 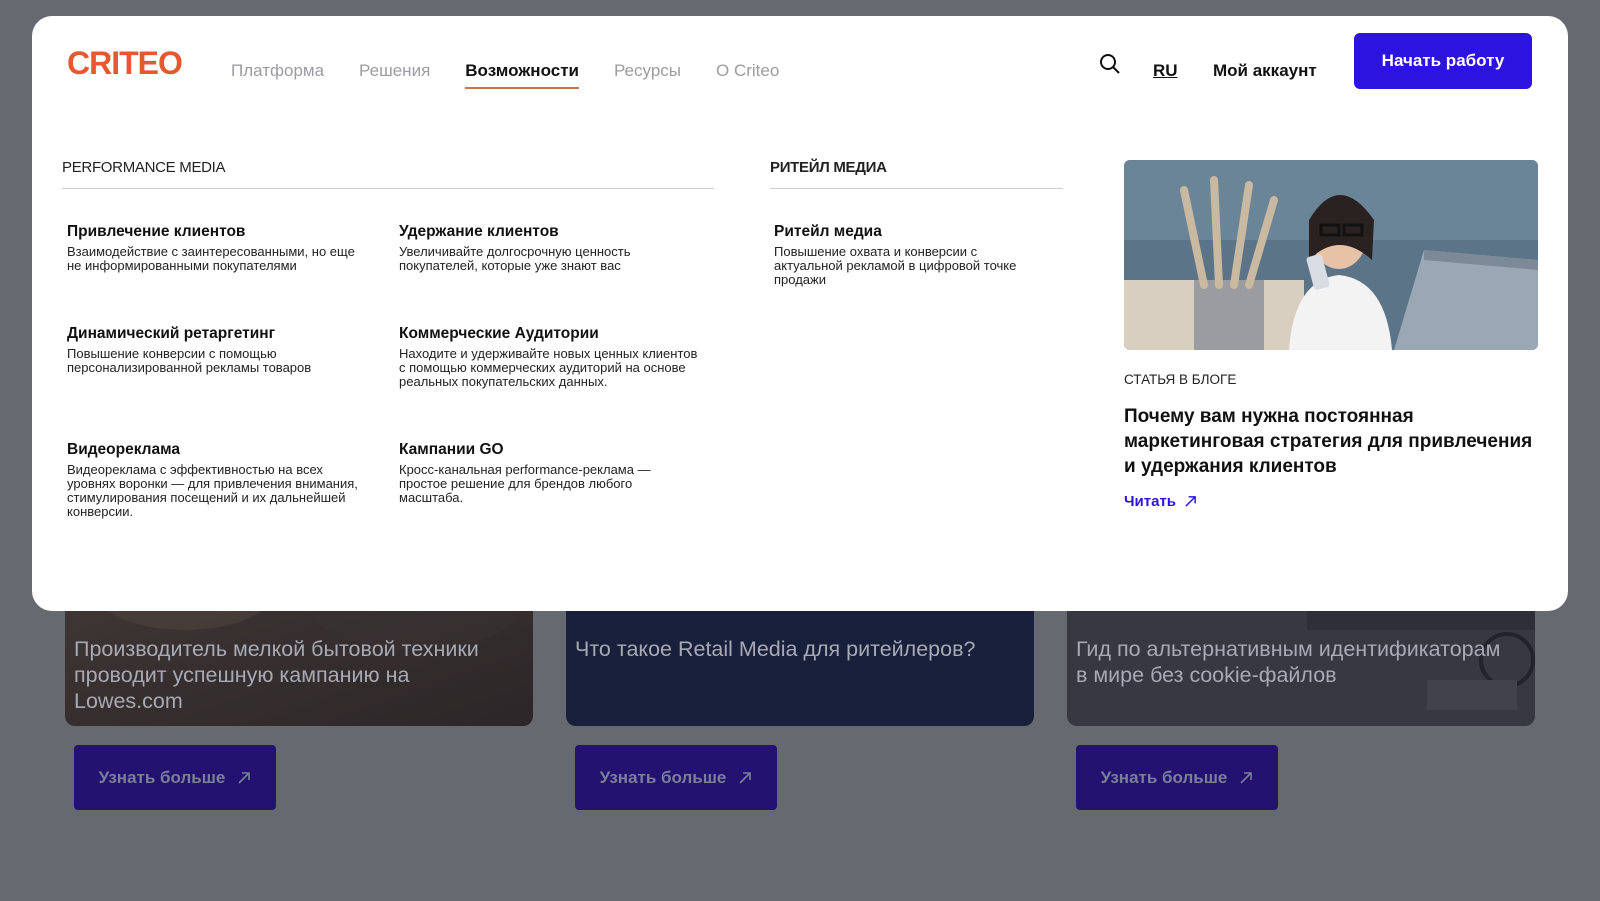 I want to click on menu-item-title: Видеореклама, so click(x=124, y=449).